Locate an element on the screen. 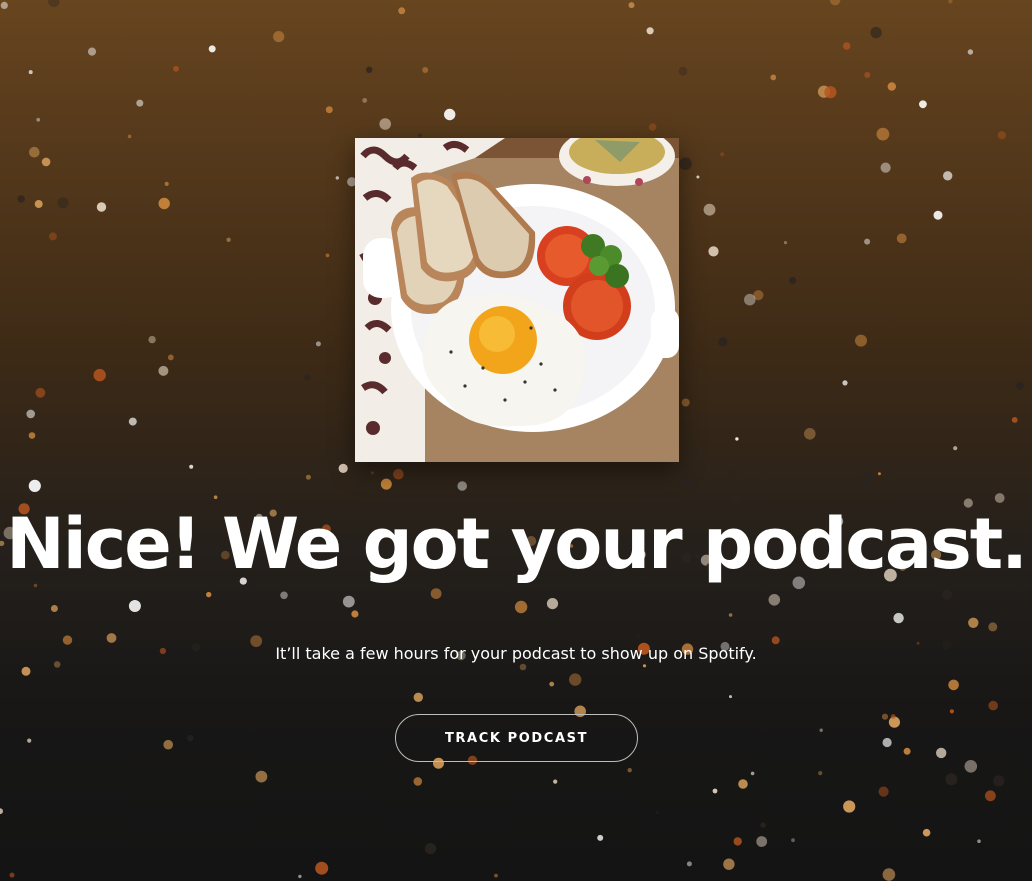 This screenshot has width=1032, height=881. track-podcast-button: TRACK PODCAST is located at coordinates (516, 738).